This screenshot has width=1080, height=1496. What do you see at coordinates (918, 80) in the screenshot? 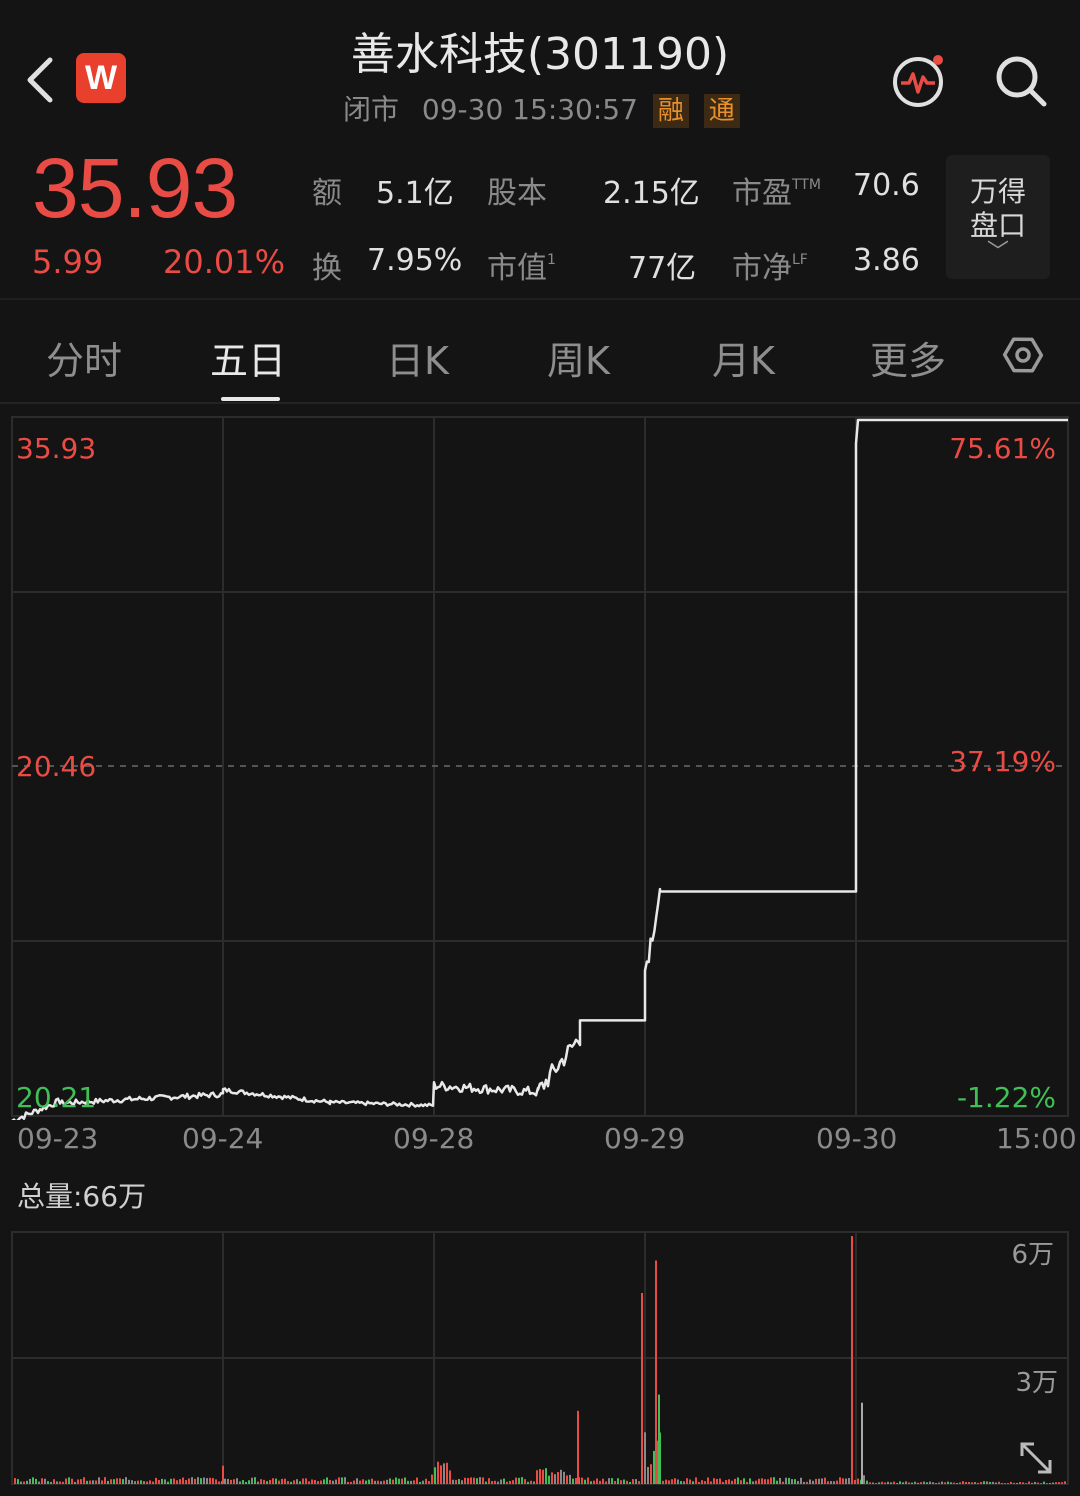
I see `pulse-button` at bounding box center [918, 80].